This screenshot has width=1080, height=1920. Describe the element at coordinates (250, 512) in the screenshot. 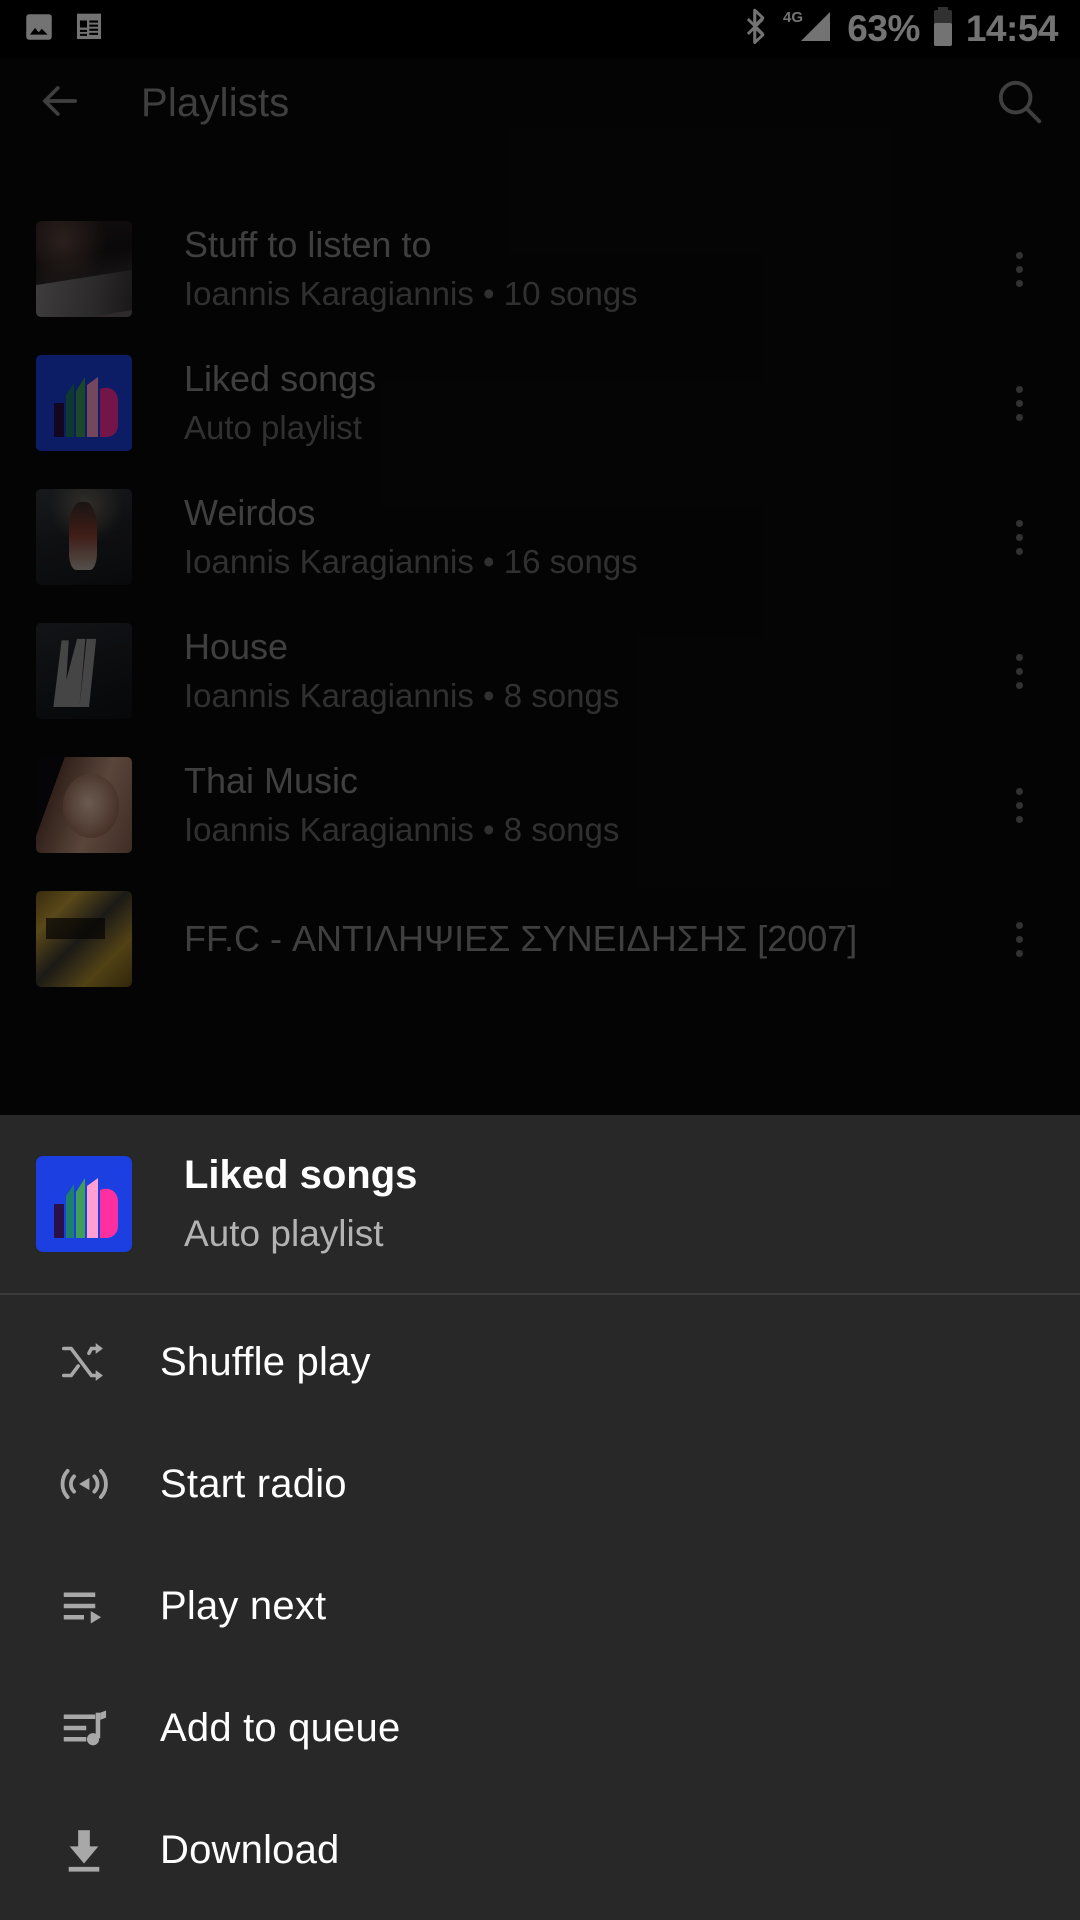

I see `playlist-title: Weirdos` at that location.